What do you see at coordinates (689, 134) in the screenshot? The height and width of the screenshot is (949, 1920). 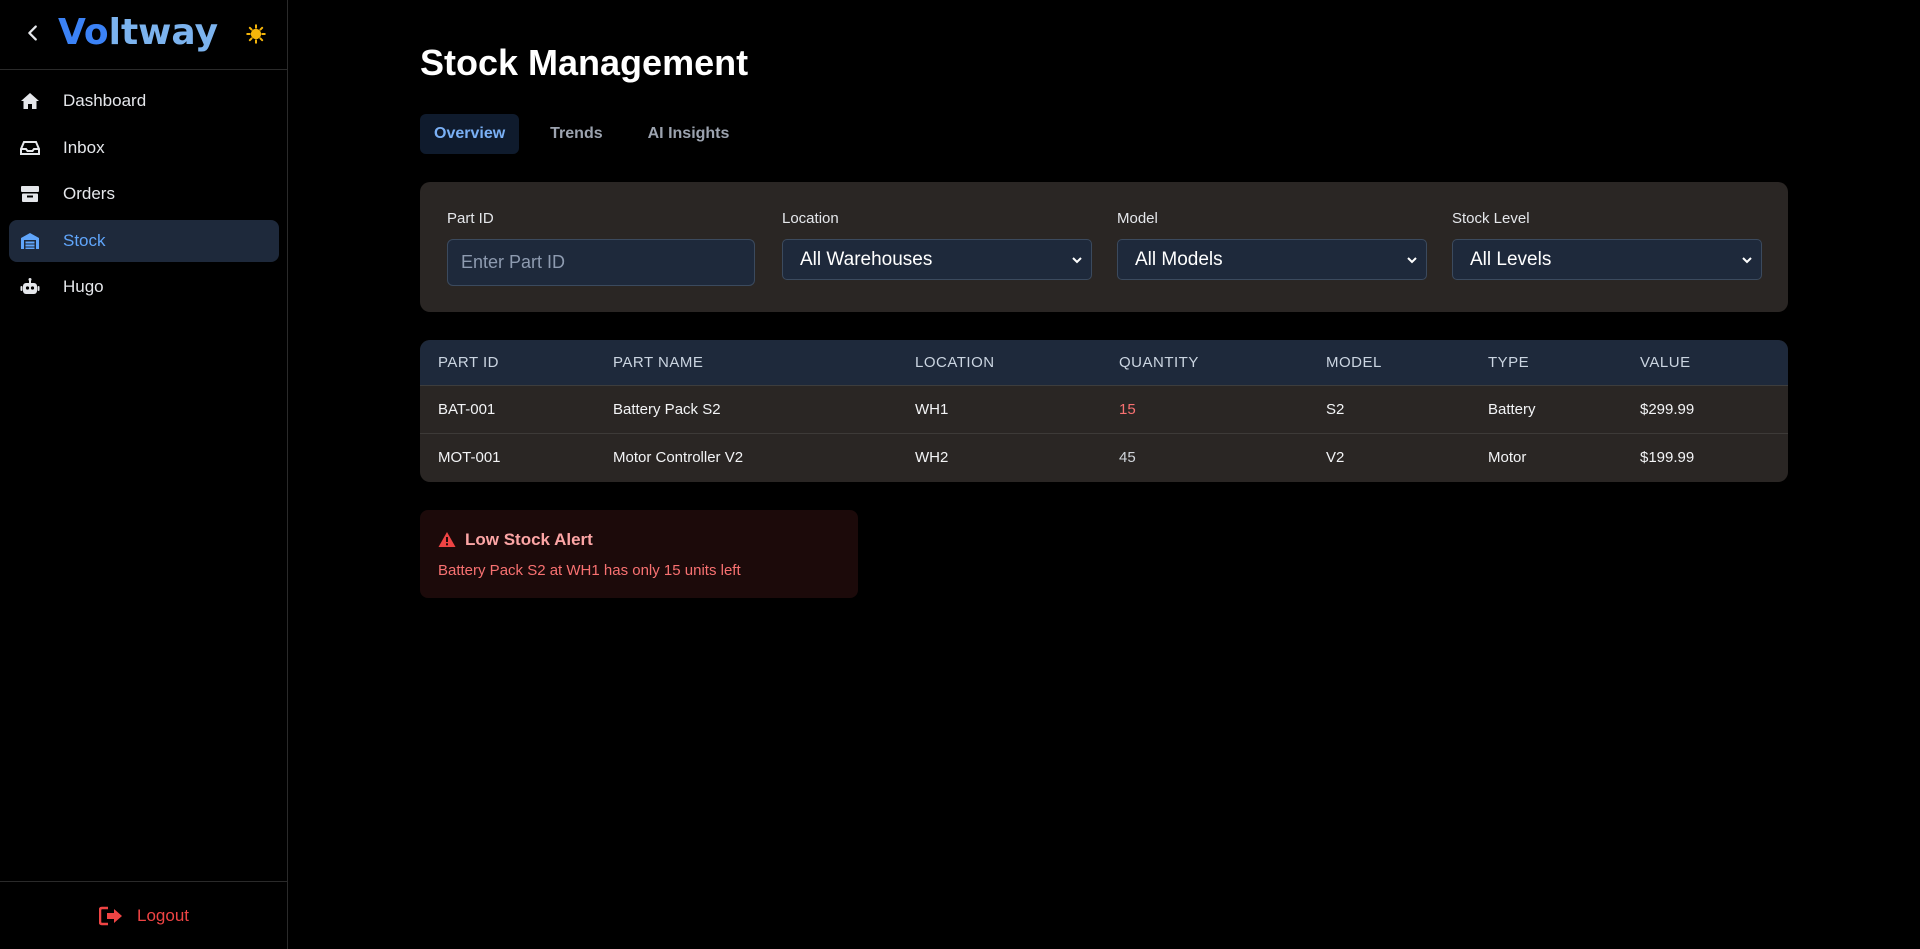 I see `tab-ai-insights: AI Insights` at bounding box center [689, 134].